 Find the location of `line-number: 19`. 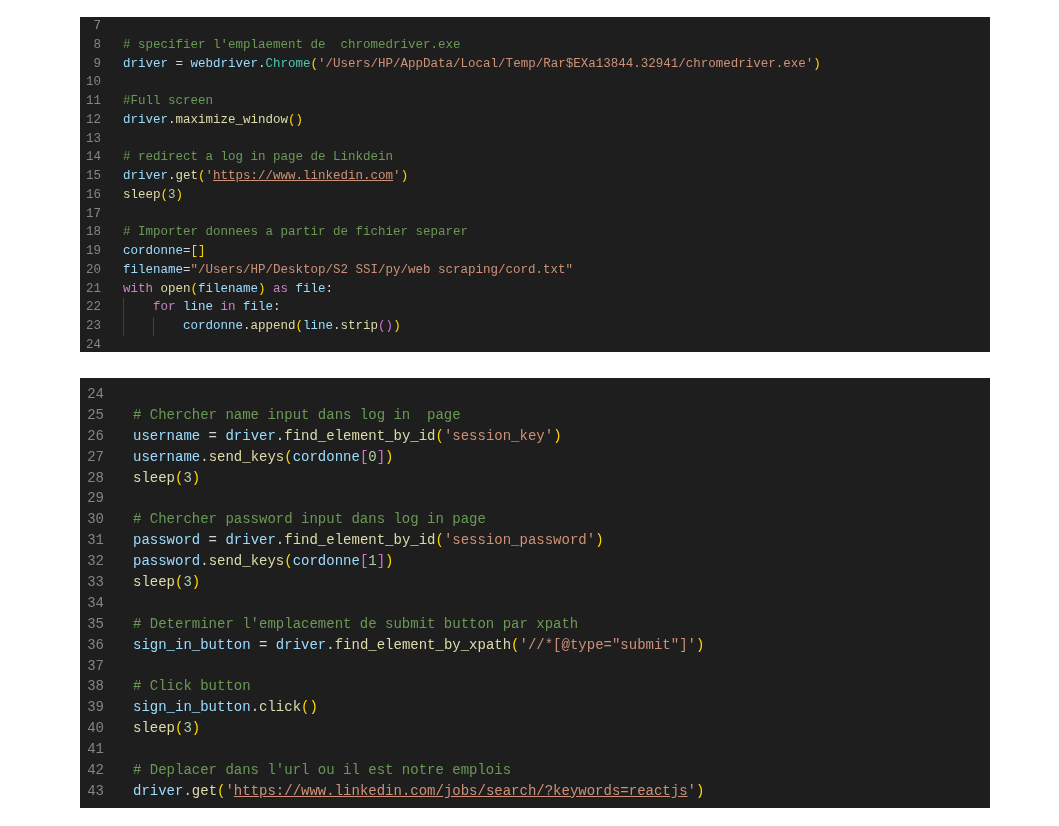

line-number: 19 is located at coordinates (93, 251).